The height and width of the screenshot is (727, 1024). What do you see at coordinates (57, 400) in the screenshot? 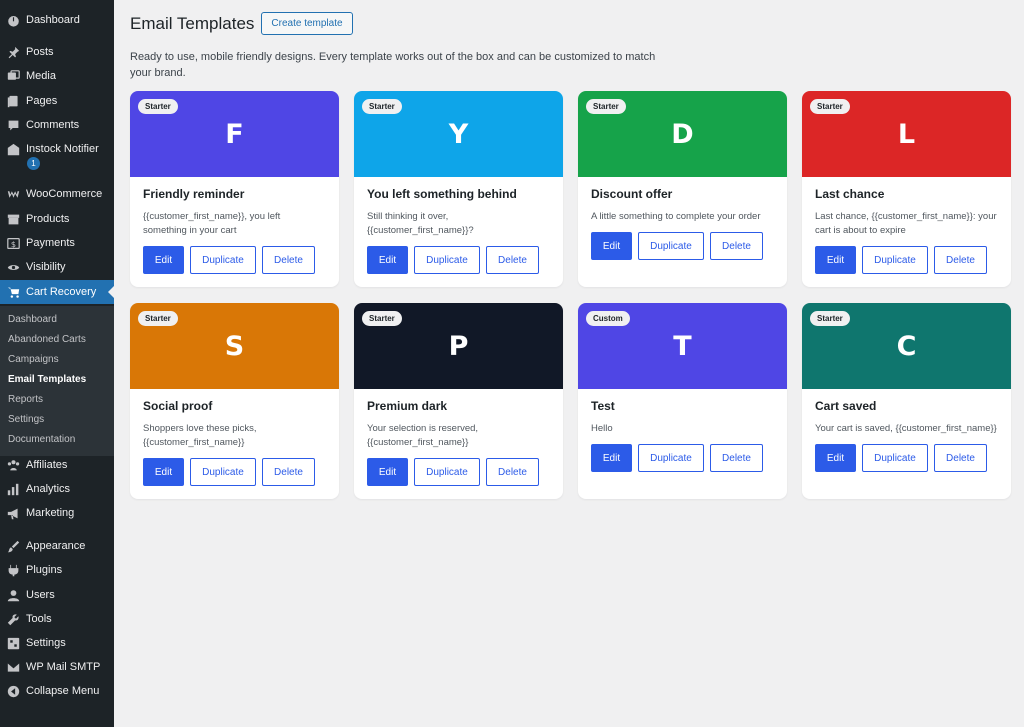
I see `submenu-item-reports: Reports` at bounding box center [57, 400].